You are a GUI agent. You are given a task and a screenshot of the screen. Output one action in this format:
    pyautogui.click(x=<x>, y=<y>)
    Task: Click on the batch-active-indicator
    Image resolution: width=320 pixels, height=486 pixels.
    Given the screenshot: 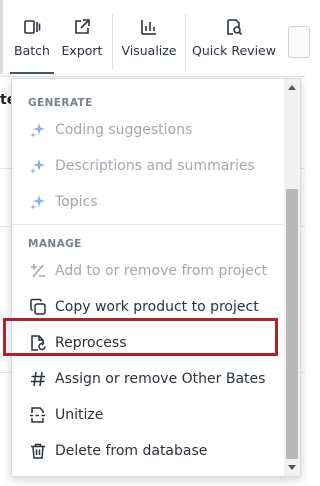 What is the action you would take?
    pyautogui.click(x=32, y=73)
    